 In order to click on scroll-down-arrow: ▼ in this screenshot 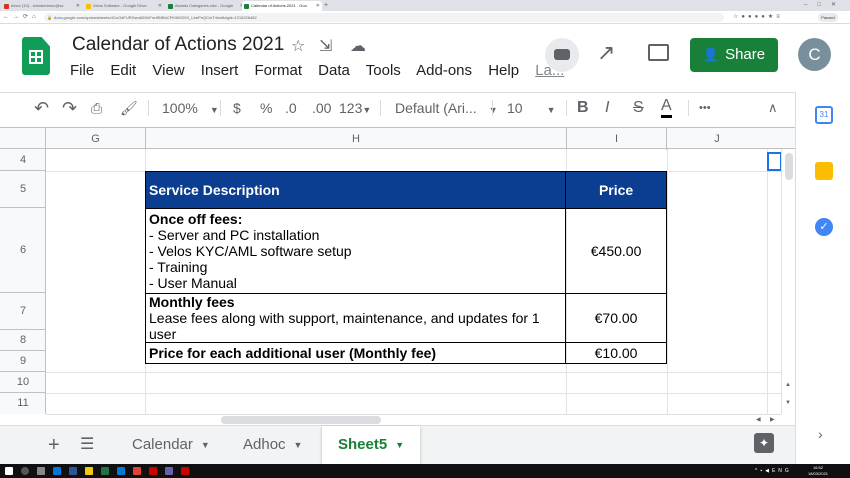, I will do `click(788, 403)`.